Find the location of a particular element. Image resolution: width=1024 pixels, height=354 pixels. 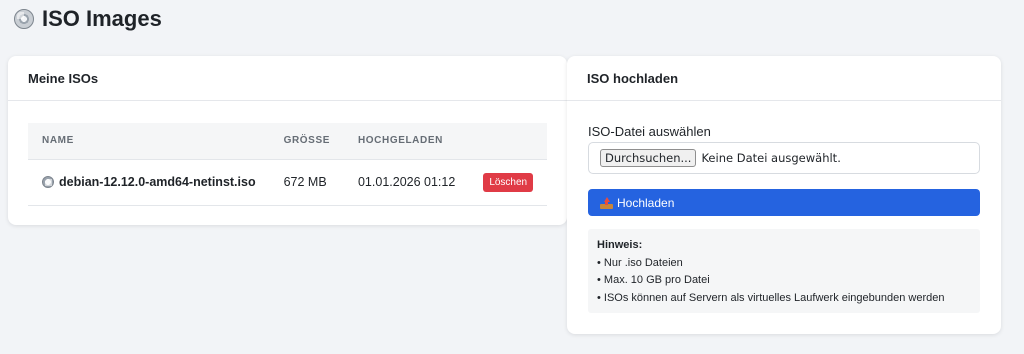

hint-title: Hinweis: is located at coordinates (620, 245).